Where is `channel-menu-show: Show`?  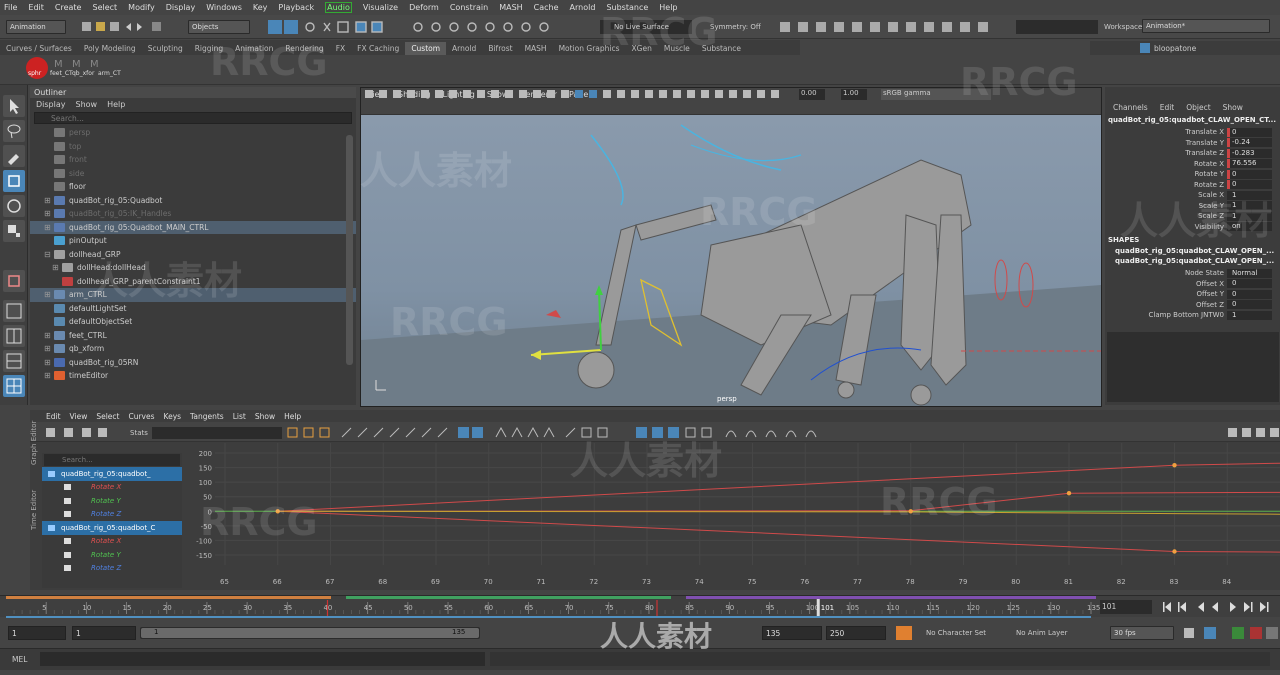
channel-menu-show: Show is located at coordinates (1233, 107).